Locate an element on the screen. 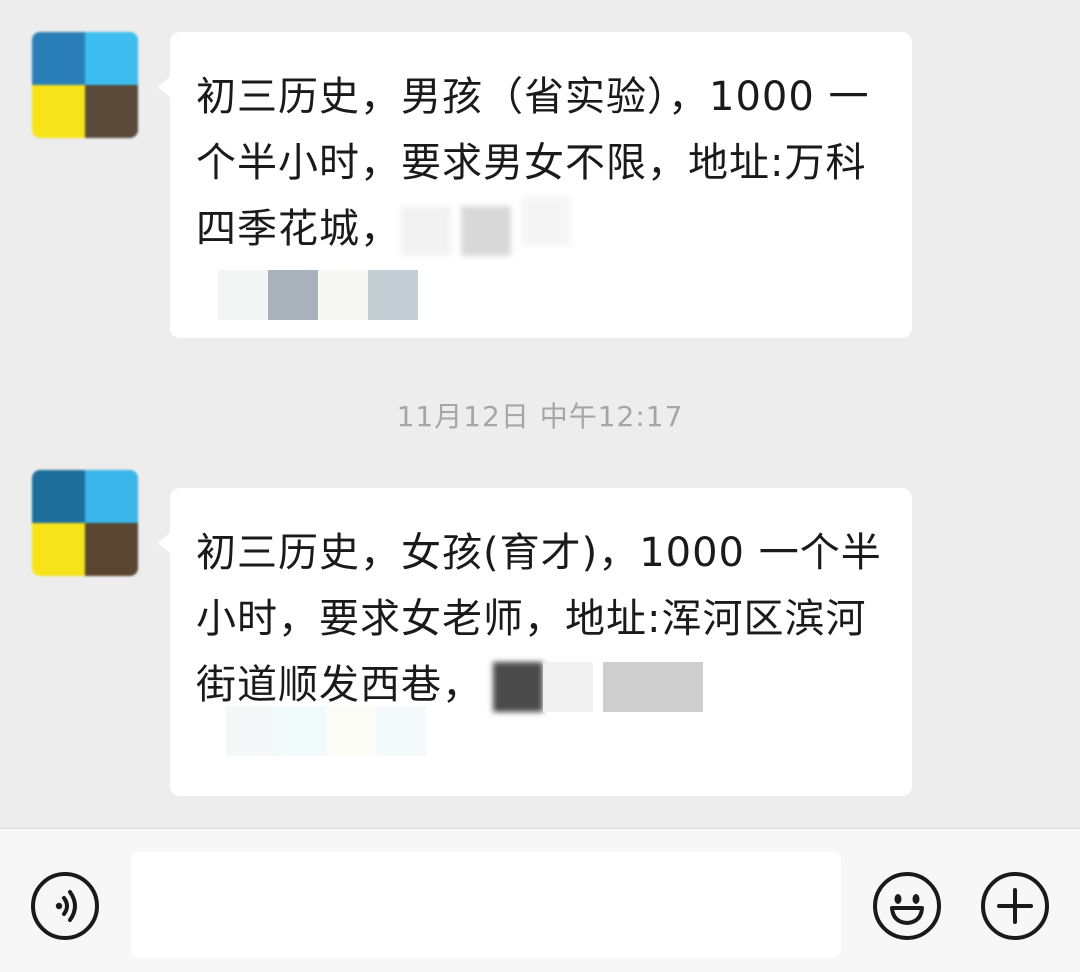  message-input is located at coordinates (486, 905).